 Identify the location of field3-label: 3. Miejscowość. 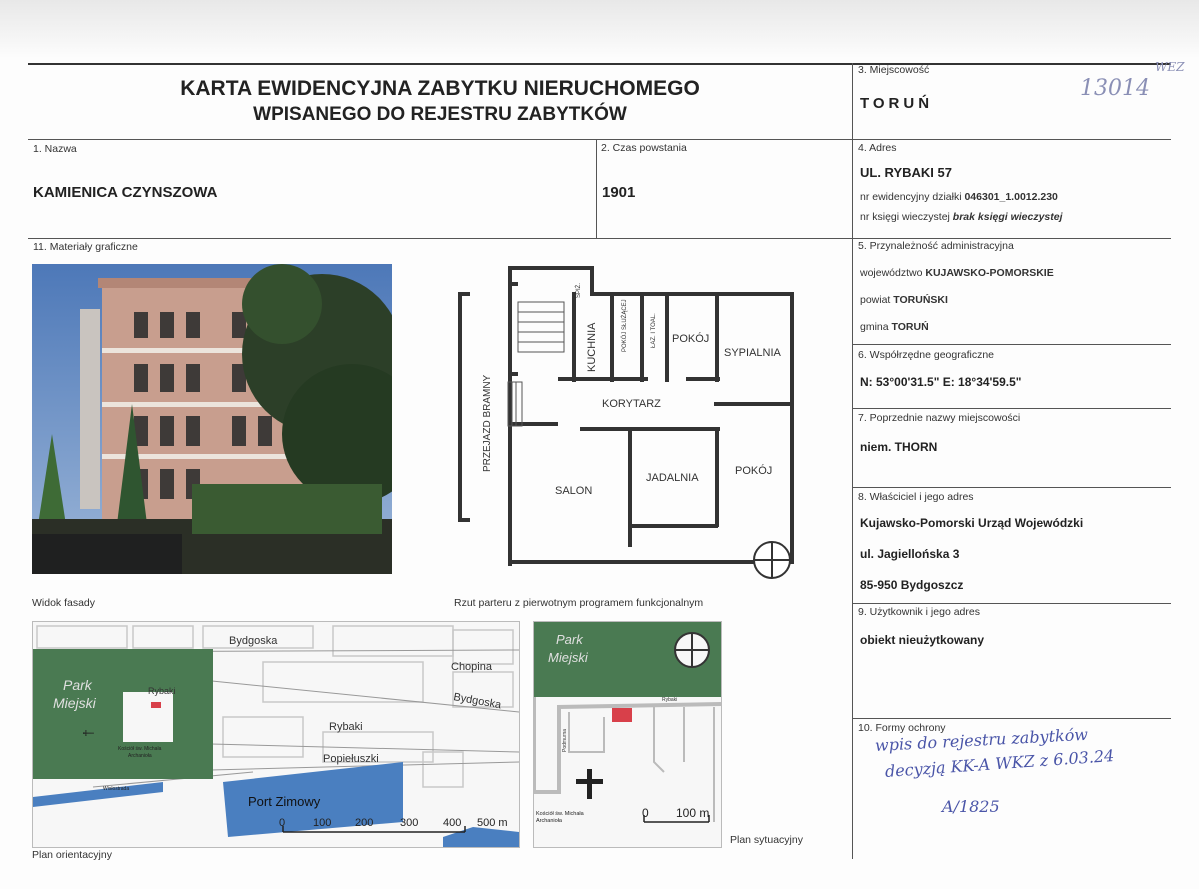
(894, 70).